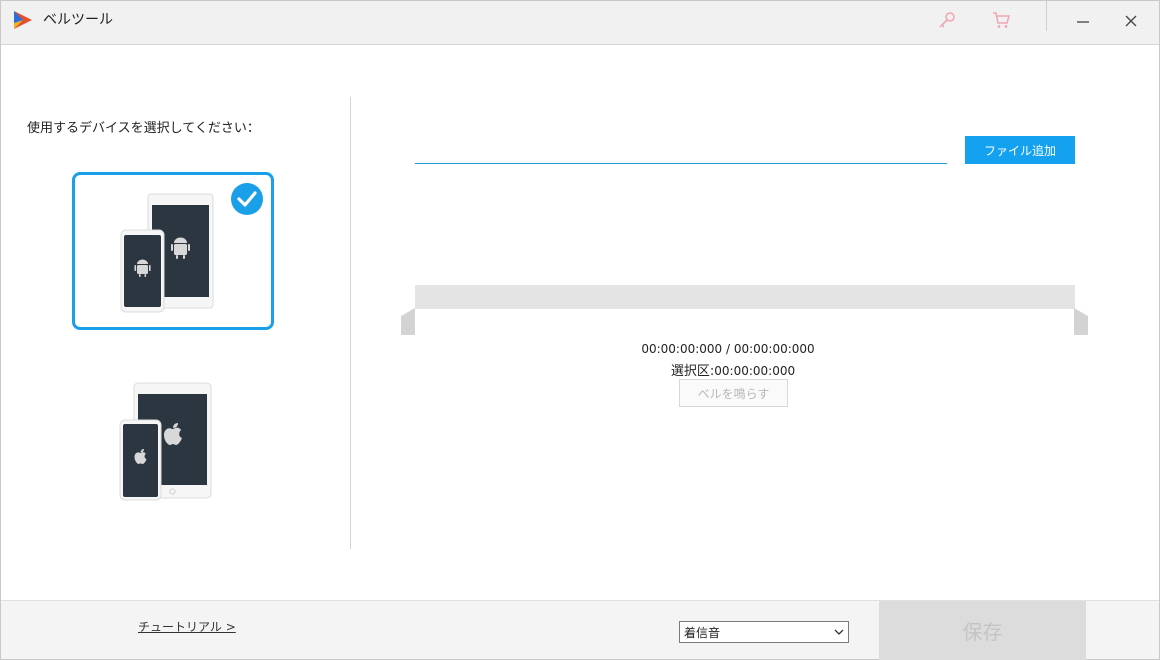 This screenshot has width=1160, height=660. What do you see at coordinates (1046, 16) in the screenshot?
I see `title-bar-separator` at bounding box center [1046, 16].